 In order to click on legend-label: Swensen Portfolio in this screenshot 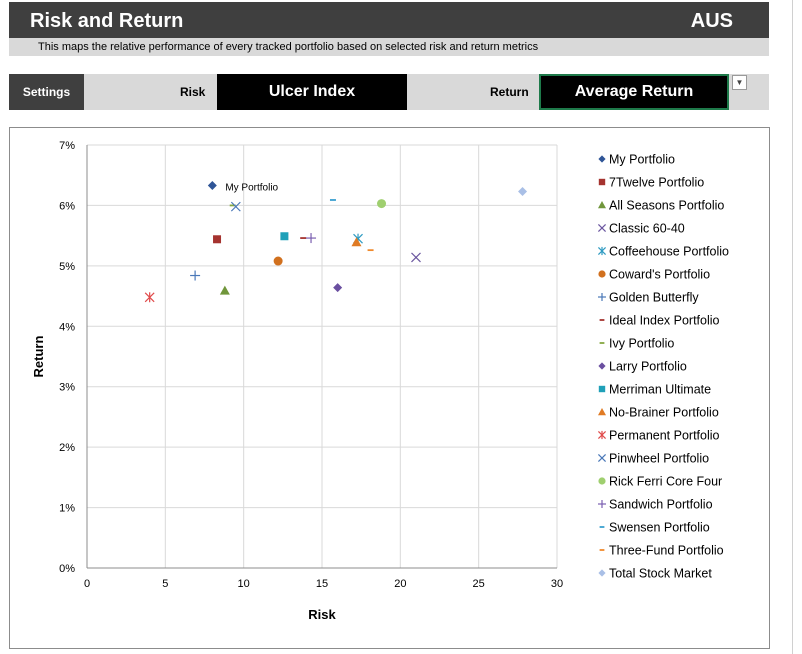, I will do `click(659, 528)`.